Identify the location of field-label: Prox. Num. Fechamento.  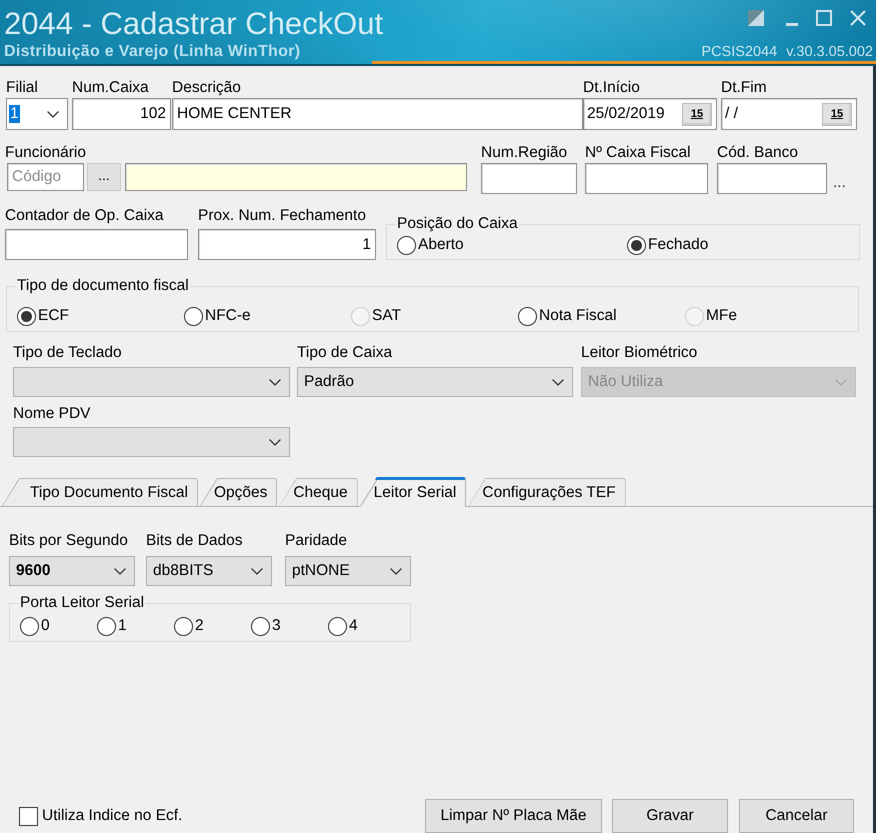
(282, 216).